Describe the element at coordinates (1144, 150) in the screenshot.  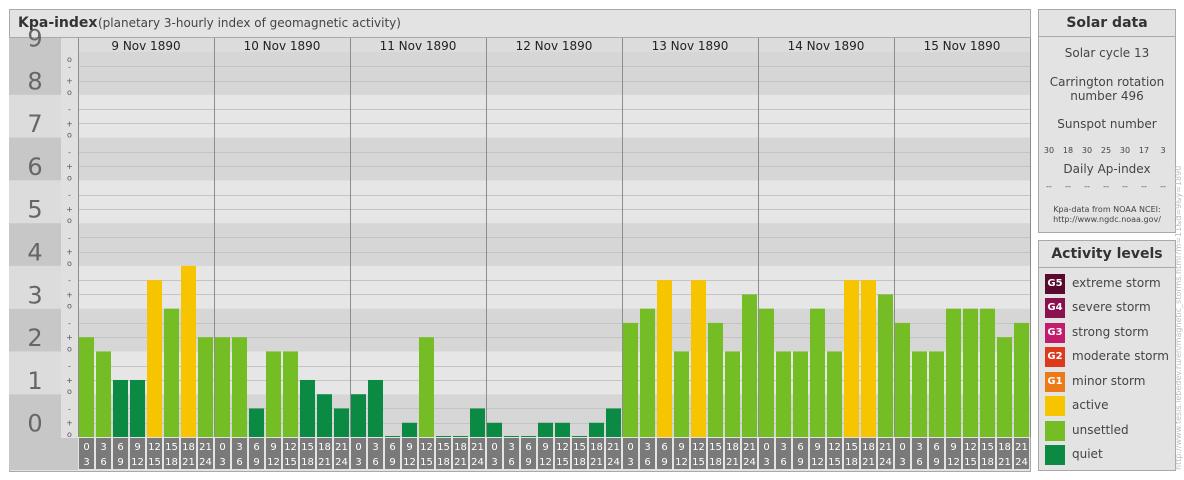
I see `sunspot-value: 17` at that location.